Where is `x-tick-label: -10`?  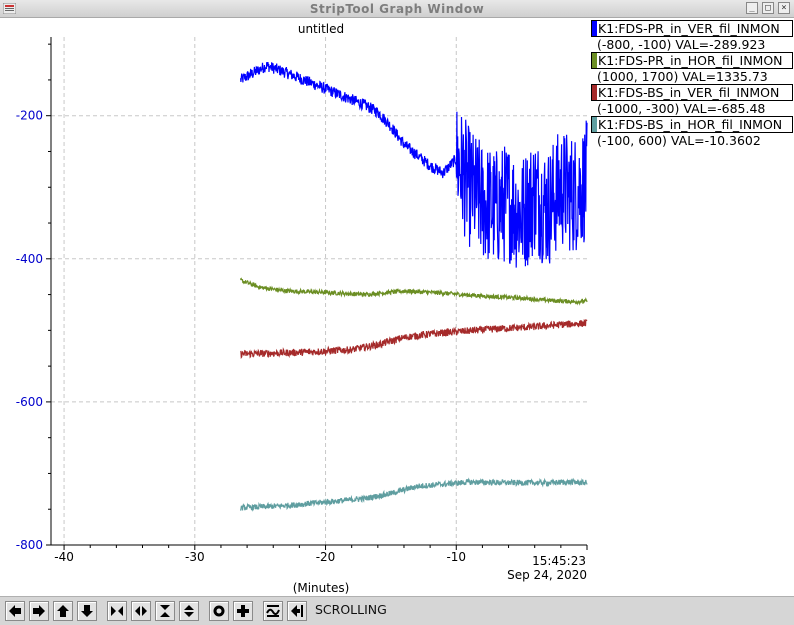 x-tick-label: -10 is located at coordinates (456, 557).